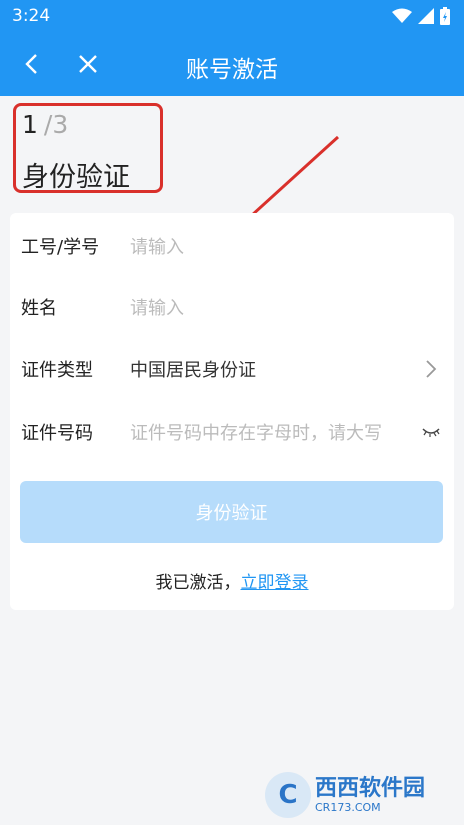  I want to click on login-now-link: 立即登录, so click(275, 583).